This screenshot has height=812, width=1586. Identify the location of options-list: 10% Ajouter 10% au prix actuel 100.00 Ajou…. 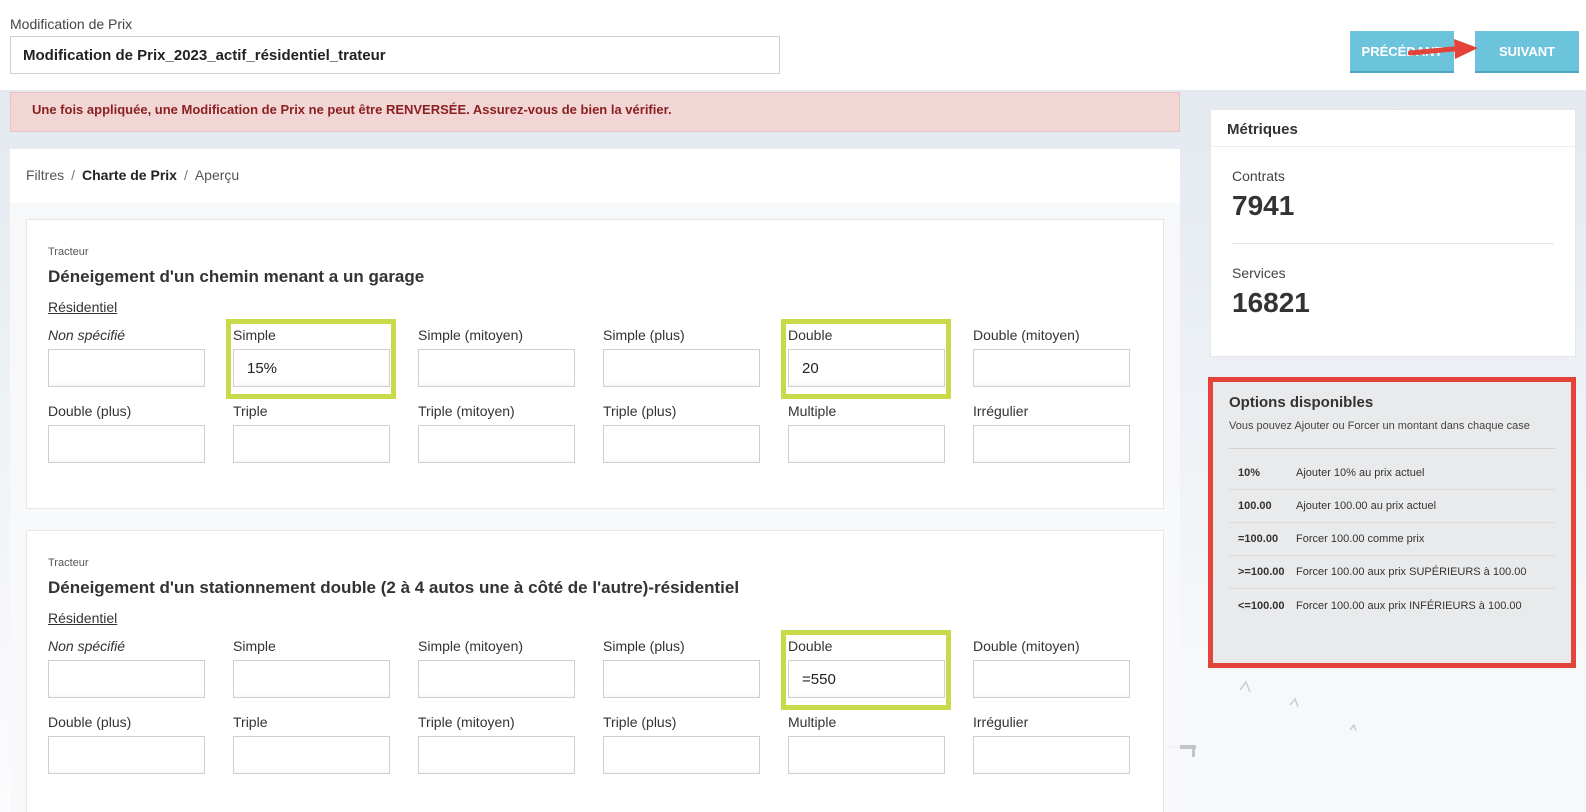
(1392, 539).